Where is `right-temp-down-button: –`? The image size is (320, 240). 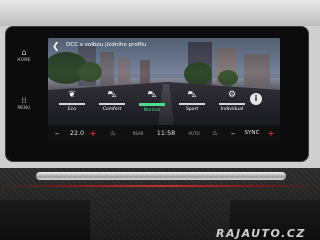
right-temp-down-button: – is located at coordinates (233, 133).